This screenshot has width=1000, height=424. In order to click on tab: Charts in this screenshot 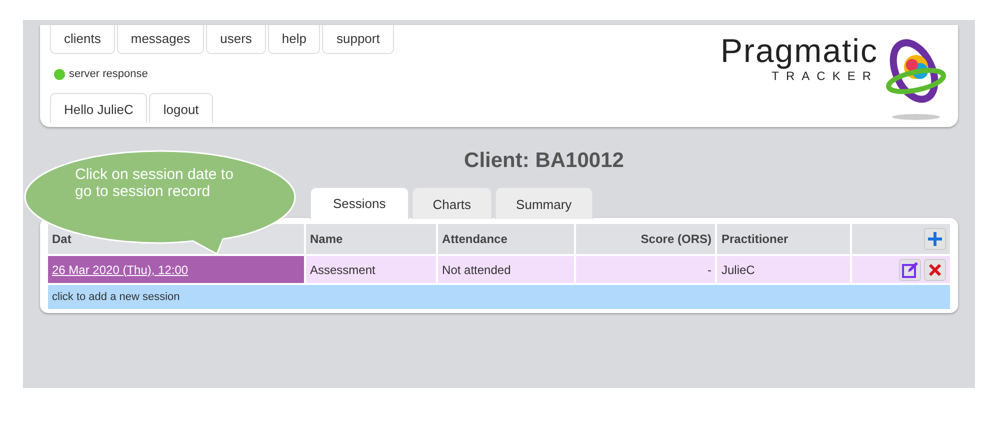, I will do `click(452, 203)`.